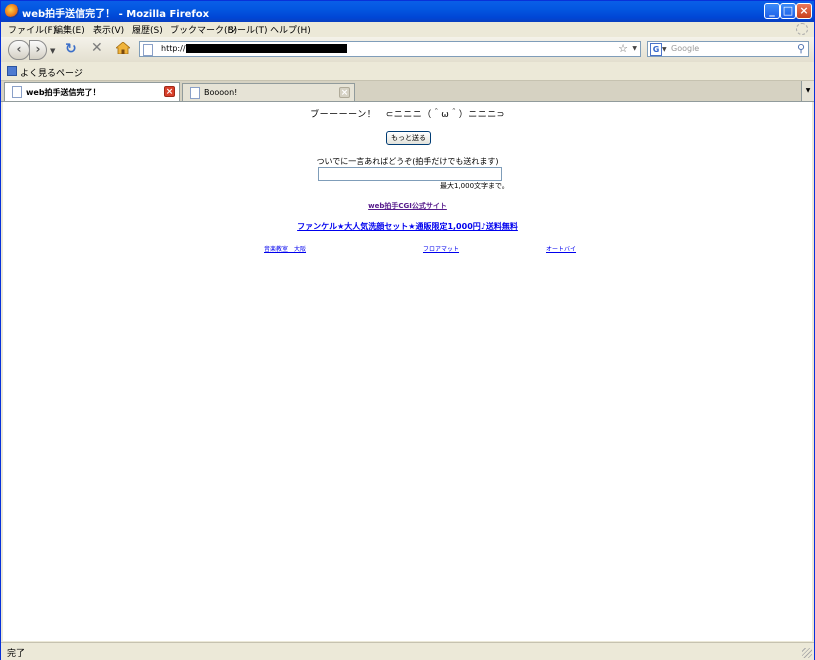 The width and height of the screenshot is (815, 660). What do you see at coordinates (407, 651) in the screenshot?
I see `status-bar: 完了` at bounding box center [407, 651].